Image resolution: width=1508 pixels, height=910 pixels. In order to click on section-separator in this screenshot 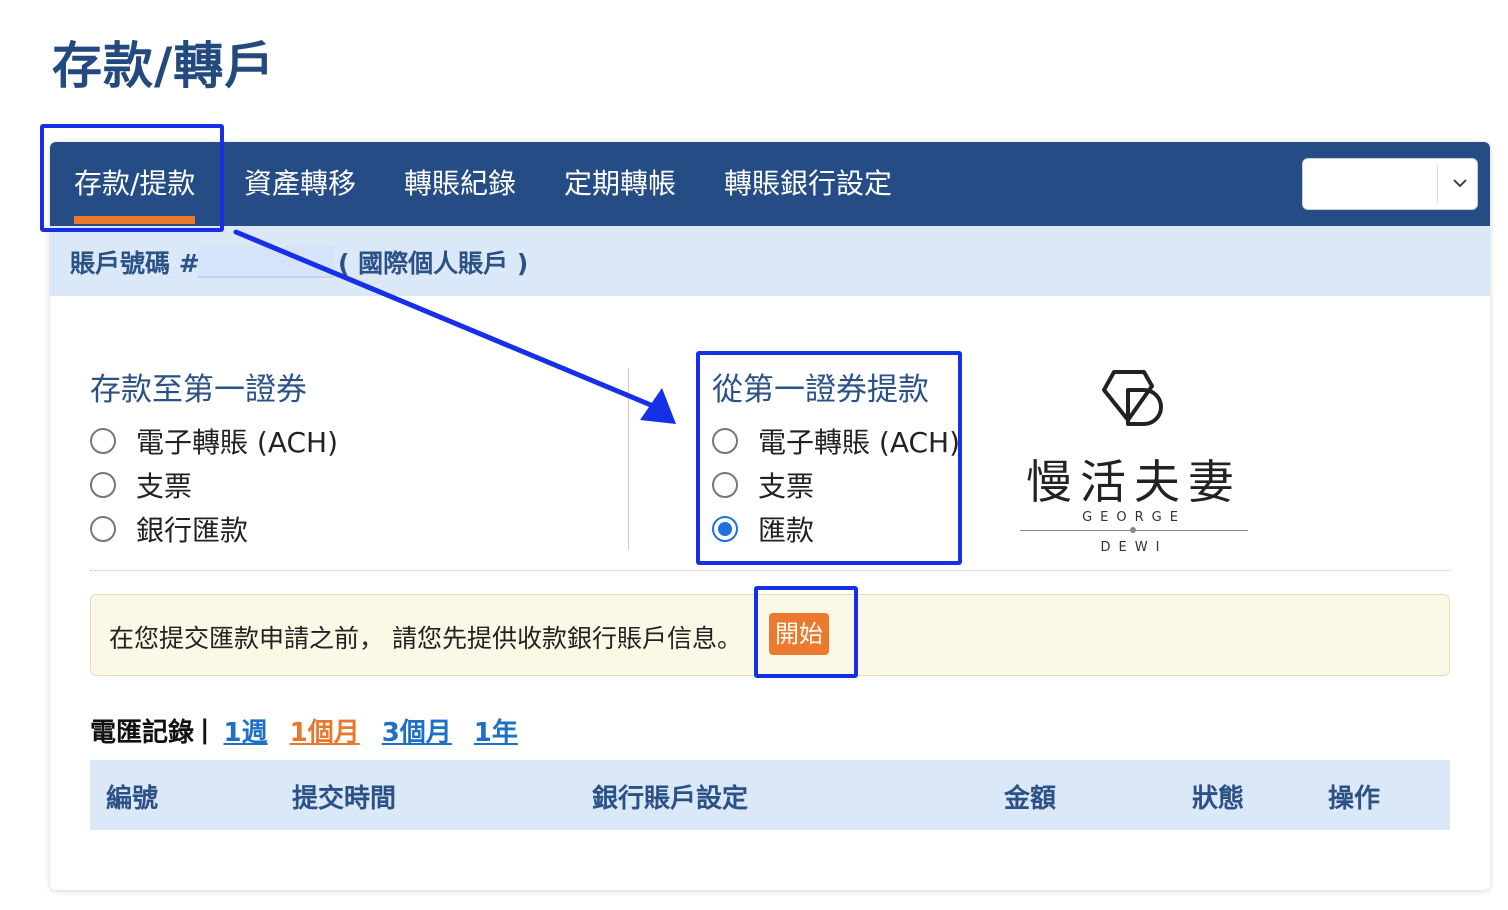, I will do `click(770, 570)`.